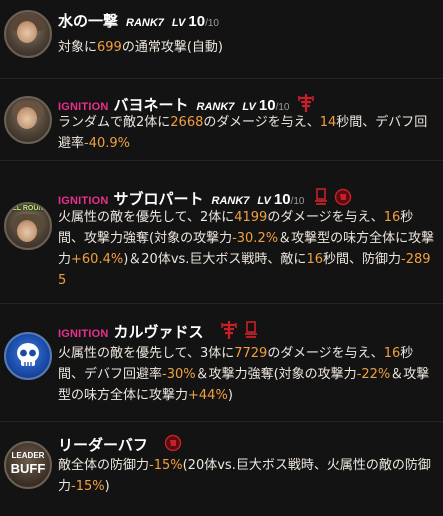 The width and height of the screenshot is (443, 516). Describe the element at coordinates (247, 133) in the screenshot. I see `skill-description: ランダムで敵2体に2668のダメージを与え、14秒間、デバフ回避率-40.9%` at that location.